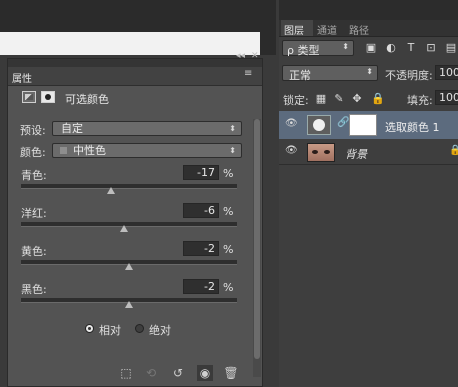 This screenshot has width=458, height=387. I want to click on scrollbar-thumb, so click(257, 239).